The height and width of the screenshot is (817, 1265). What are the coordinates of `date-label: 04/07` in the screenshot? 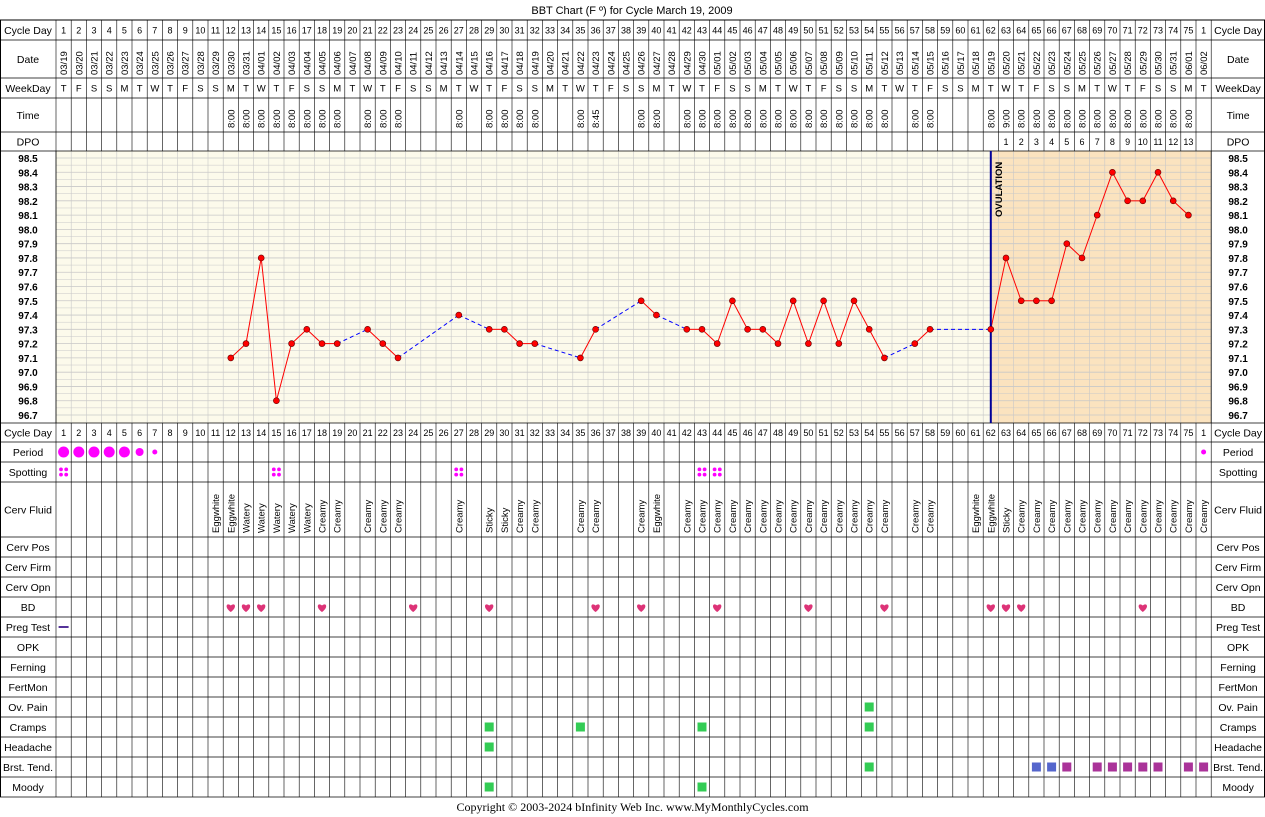 It's located at (353, 63).